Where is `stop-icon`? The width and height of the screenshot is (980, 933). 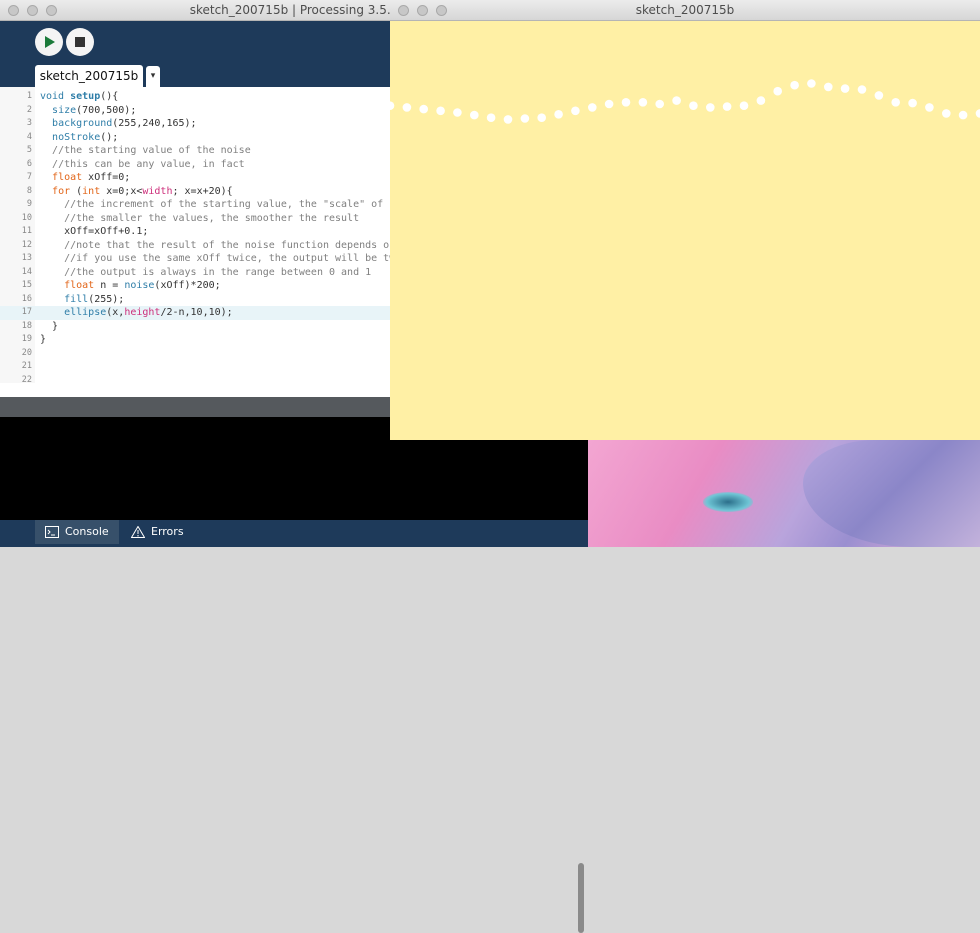
stop-icon is located at coordinates (80, 42).